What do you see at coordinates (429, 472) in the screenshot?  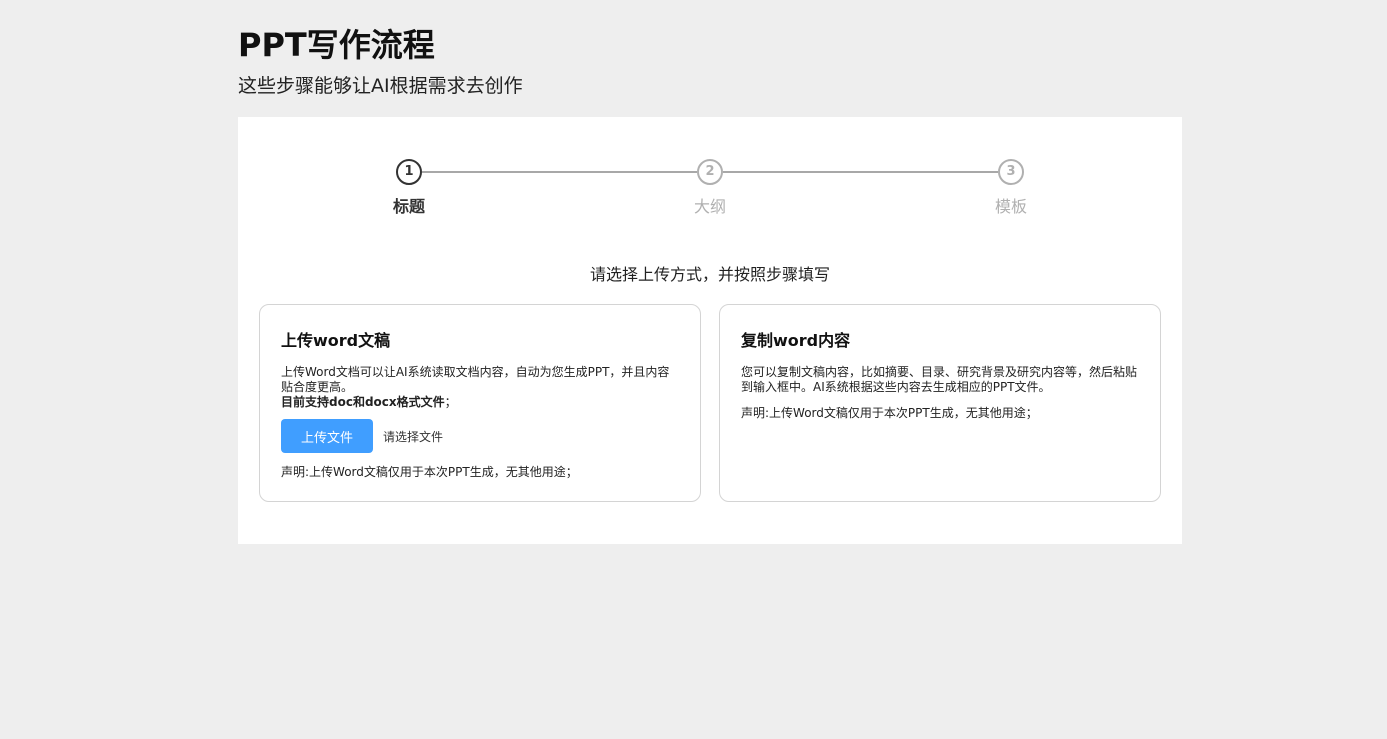 I see `upload-disclaimer: 声明:上传Word文稿仅用于本次PPT生成，无其他用途；` at bounding box center [429, 472].